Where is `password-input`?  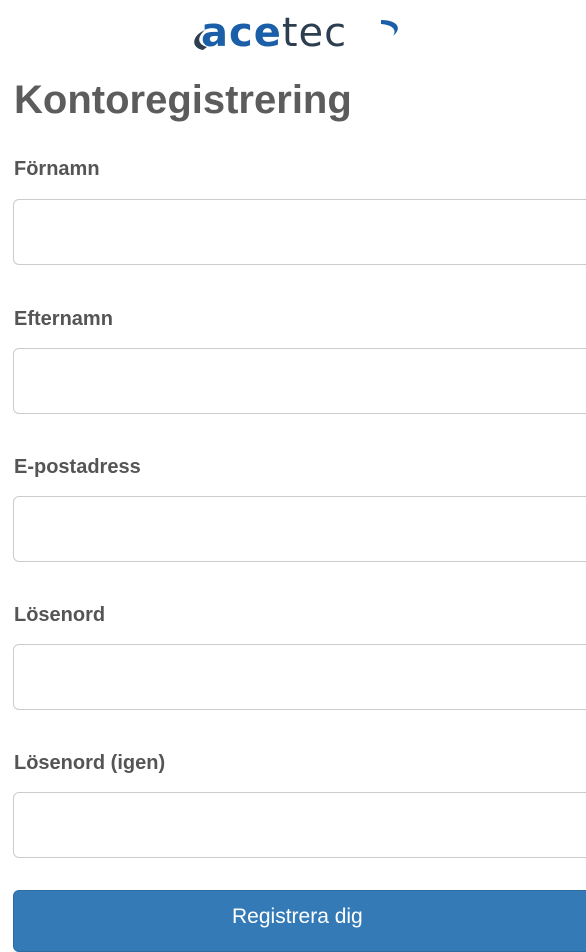
password-input is located at coordinates (299, 677).